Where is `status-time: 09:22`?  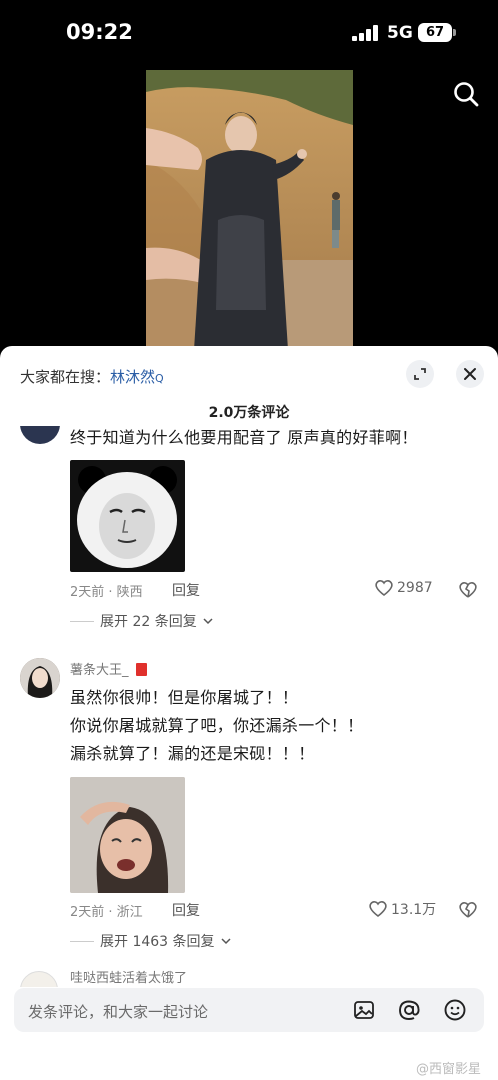
status-time: 09:22 is located at coordinates (99, 32).